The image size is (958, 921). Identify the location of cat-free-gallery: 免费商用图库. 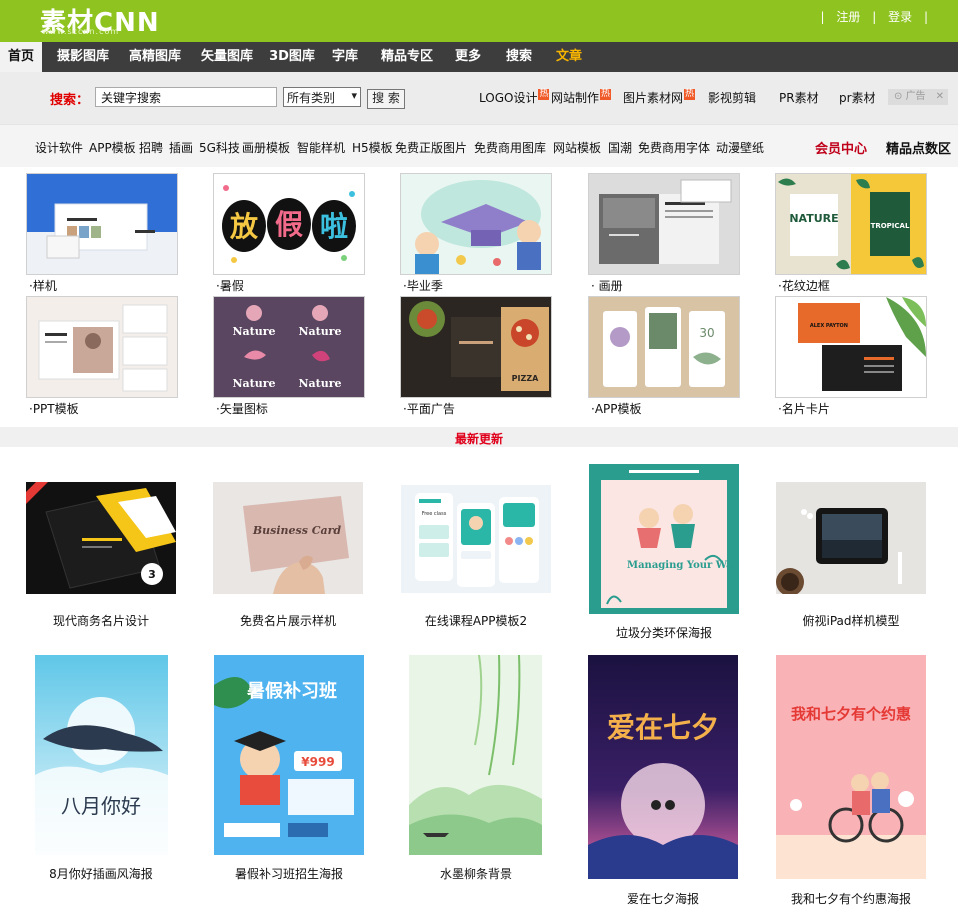
(510, 147).